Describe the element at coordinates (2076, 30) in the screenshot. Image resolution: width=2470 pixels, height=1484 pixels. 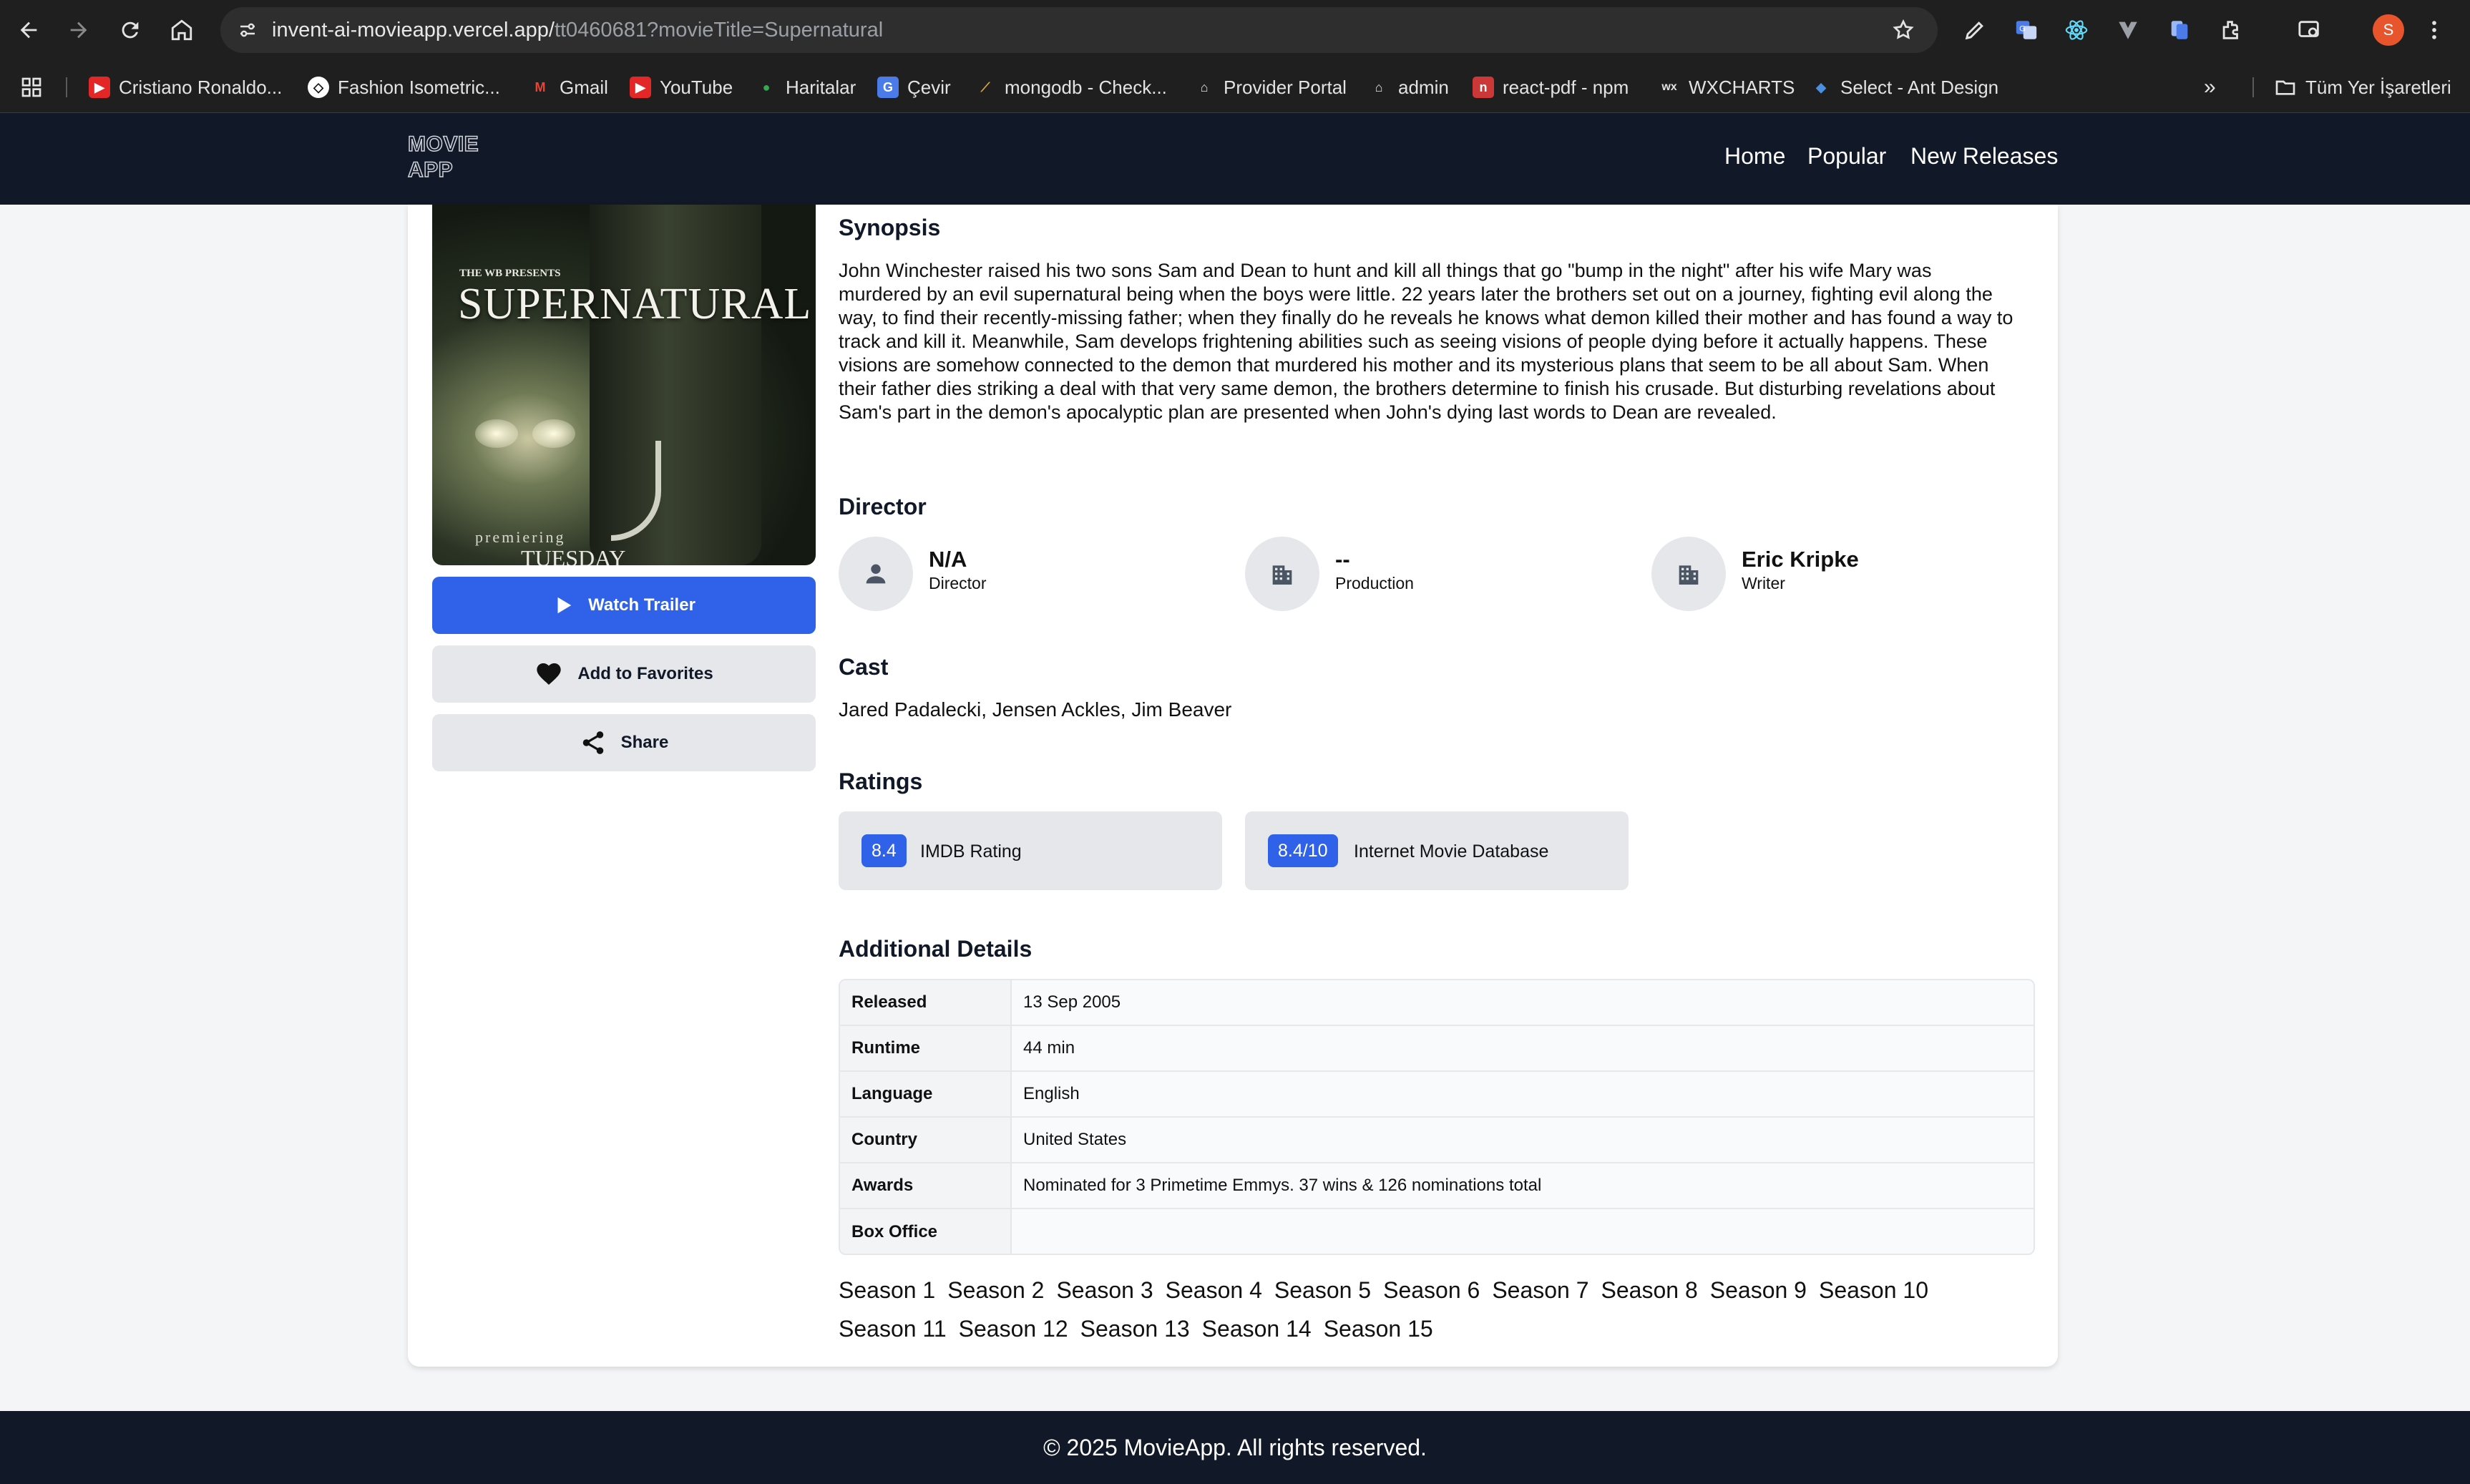
I see `react-devtools-icon` at that location.